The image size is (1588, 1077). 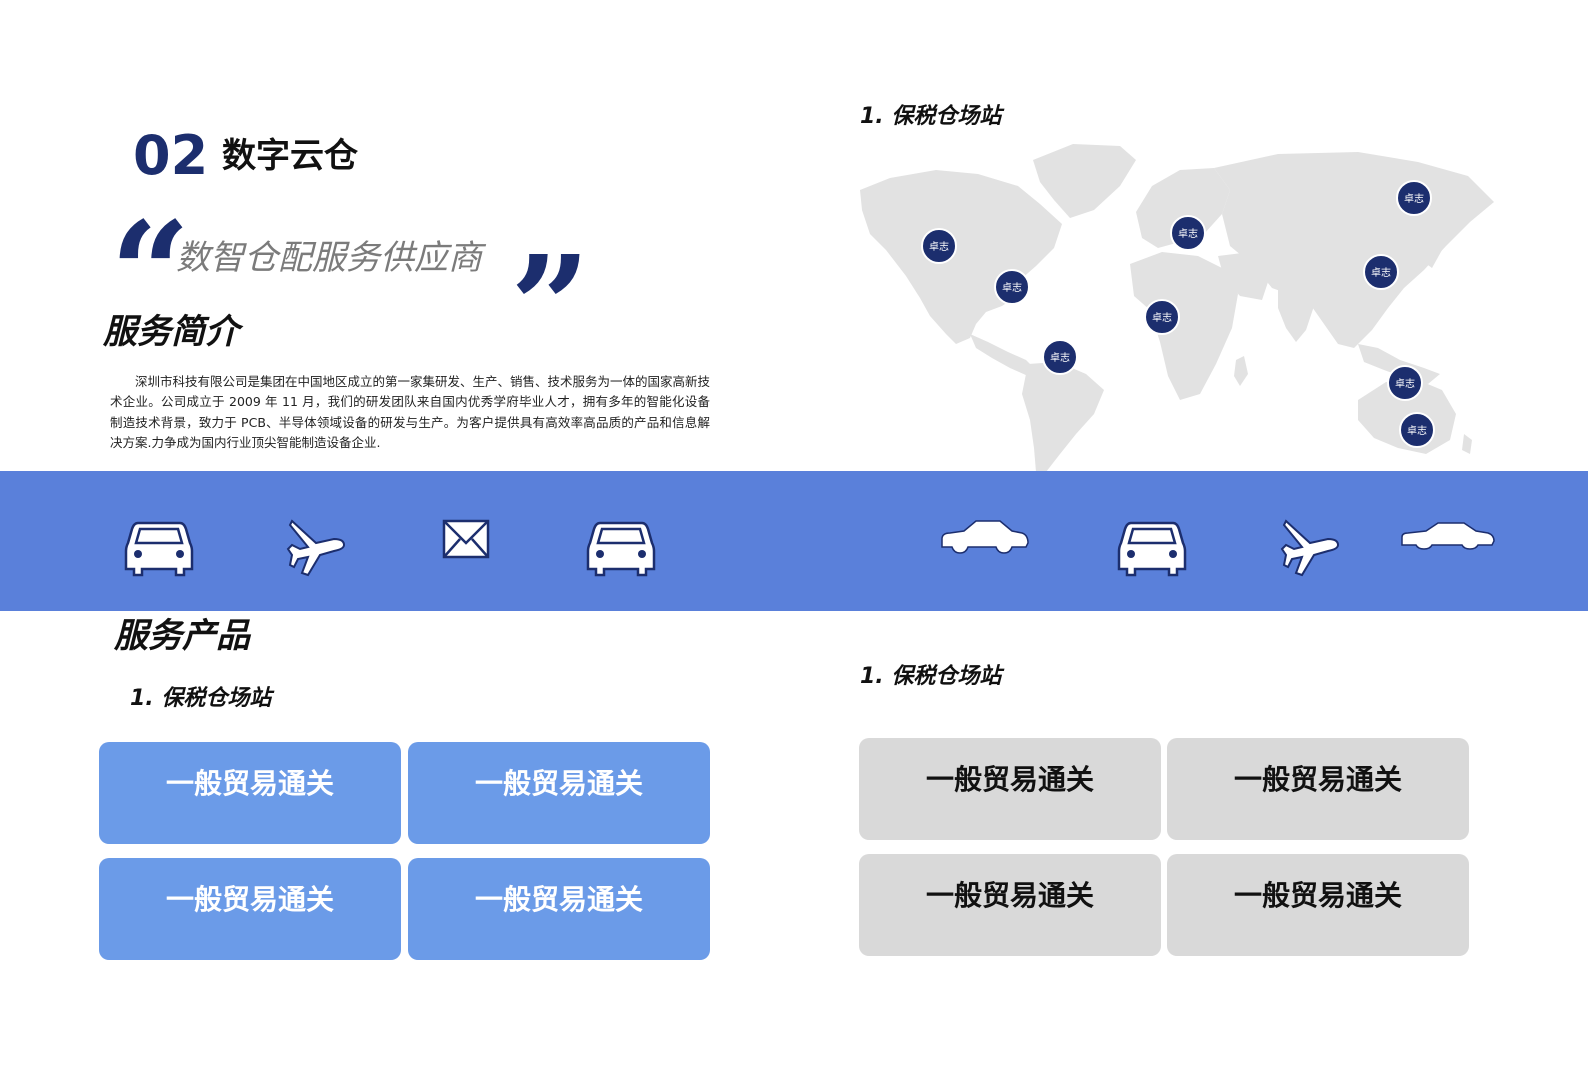 What do you see at coordinates (182, 636) in the screenshot?
I see `products-title: 服务产品` at bounding box center [182, 636].